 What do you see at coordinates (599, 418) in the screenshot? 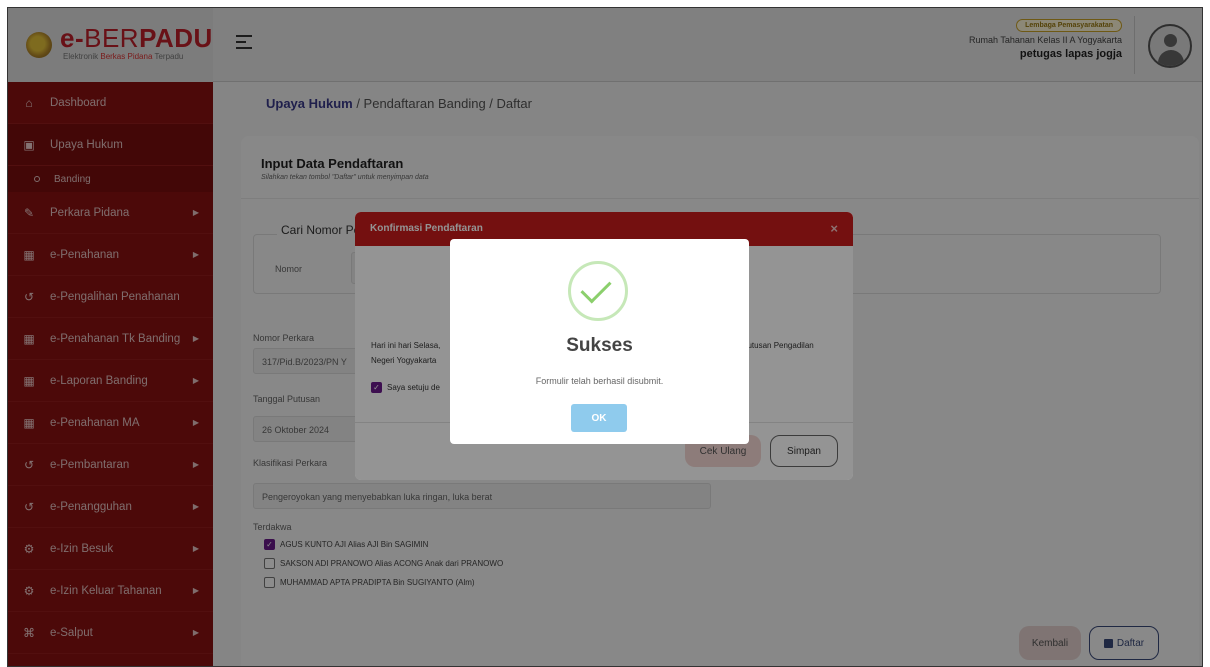
I see `ok-button: OK` at bounding box center [599, 418].